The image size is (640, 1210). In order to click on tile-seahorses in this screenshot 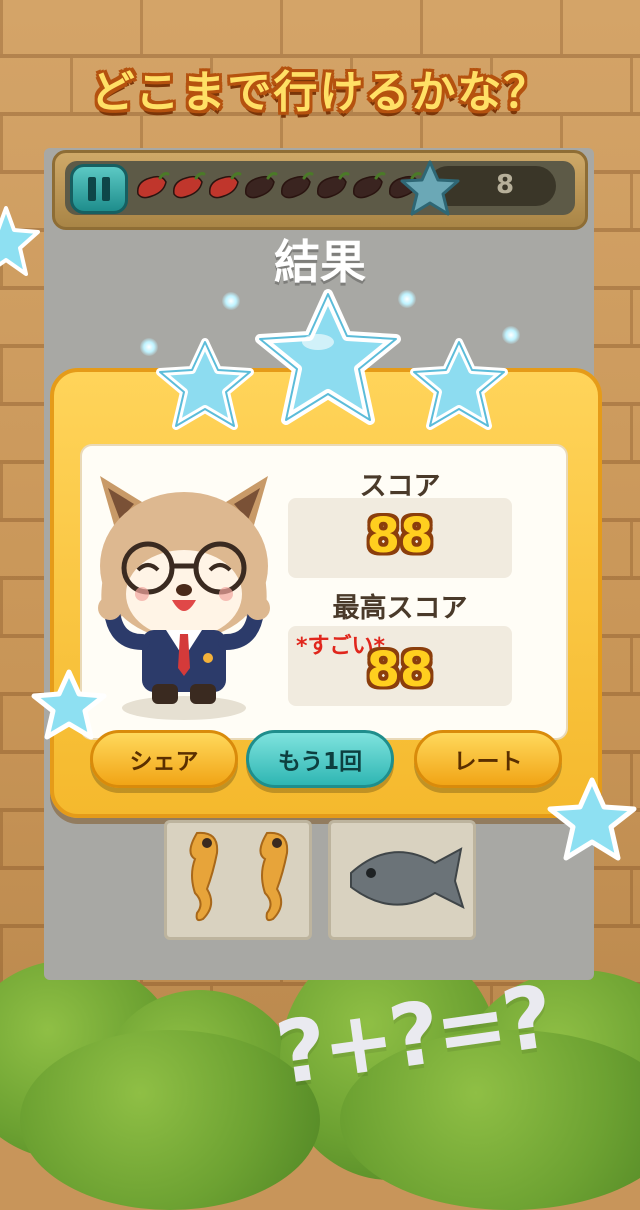, I will do `click(238, 880)`.